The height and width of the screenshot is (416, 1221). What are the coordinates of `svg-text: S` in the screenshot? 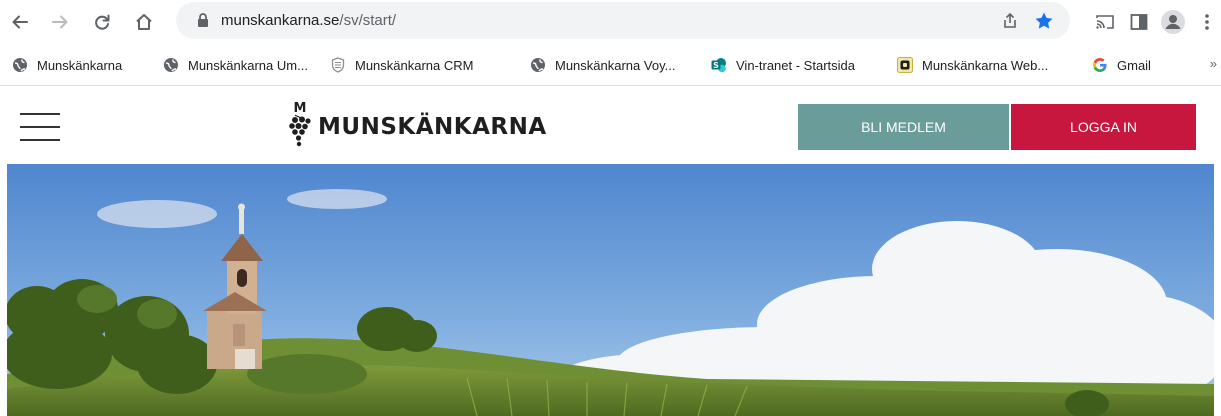 It's located at (716, 65).